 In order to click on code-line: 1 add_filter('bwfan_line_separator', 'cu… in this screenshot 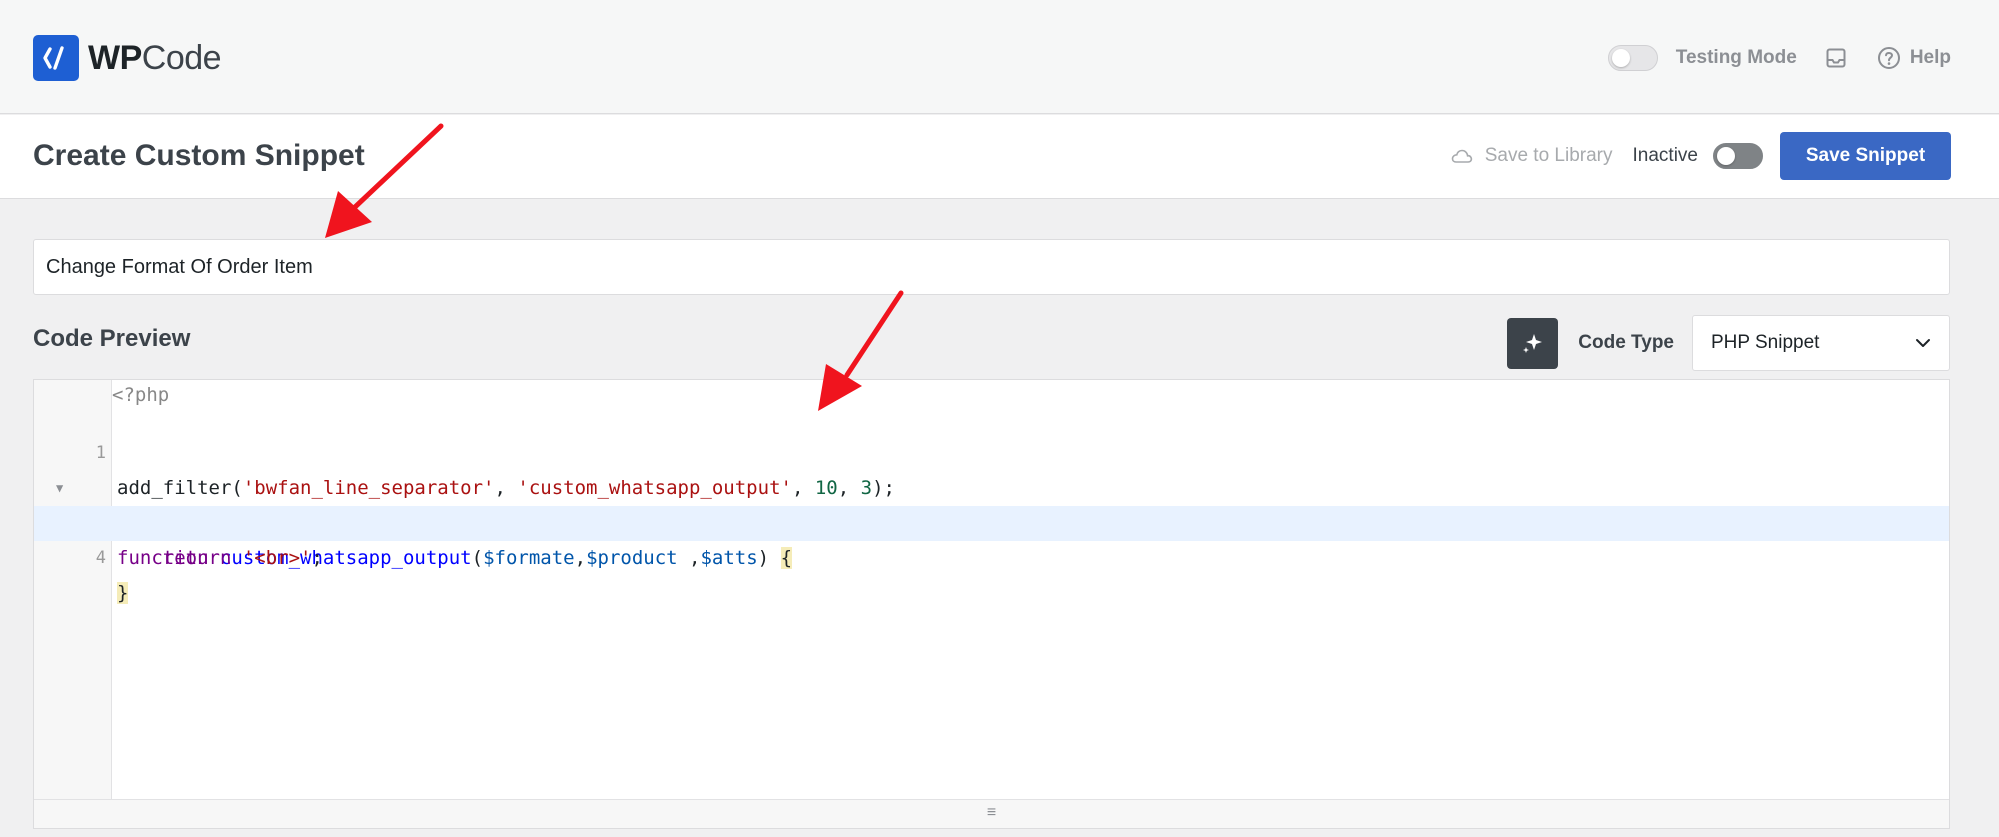, I will do `click(991, 450)`.